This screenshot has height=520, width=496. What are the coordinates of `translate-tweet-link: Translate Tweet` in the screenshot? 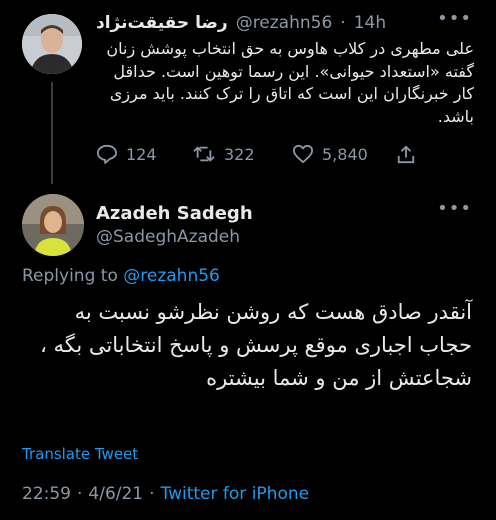 It's located at (80, 454).